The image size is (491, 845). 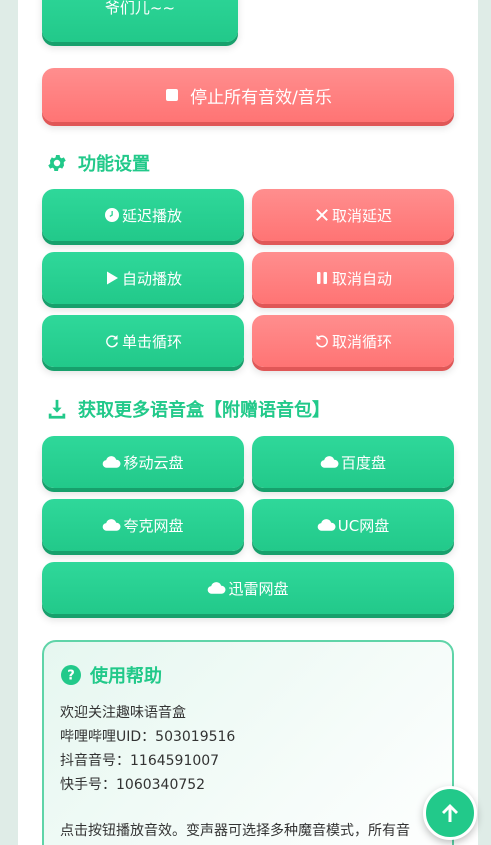 What do you see at coordinates (322, 215) in the screenshot?
I see `close-icon` at bounding box center [322, 215].